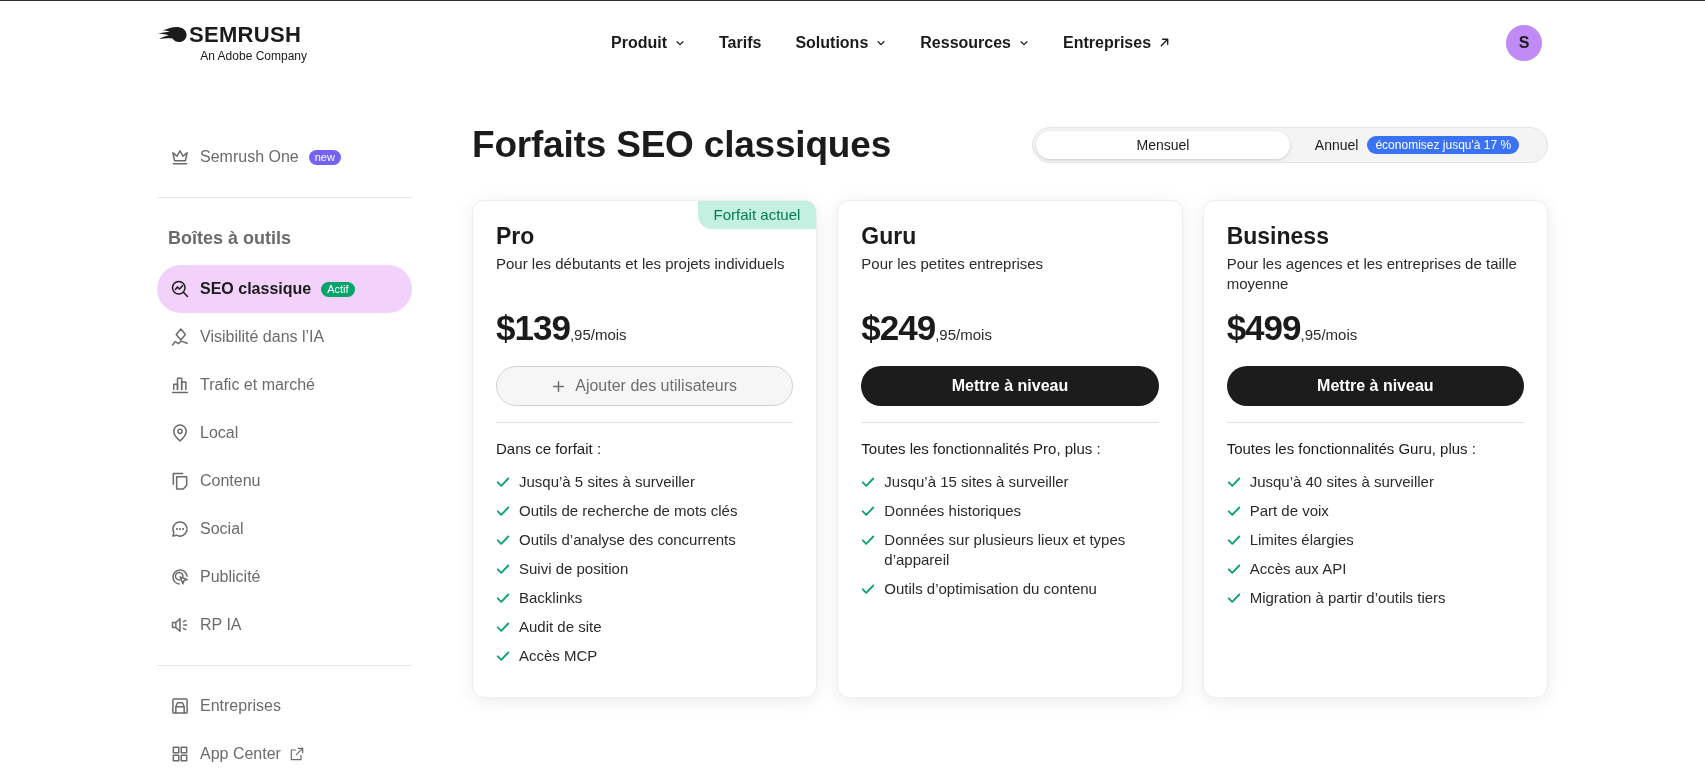 The width and height of the screenshot is (1705, 777). Describe the element at coordinates (180, 157) in the screenshot. I see `crown-icon` at that location.